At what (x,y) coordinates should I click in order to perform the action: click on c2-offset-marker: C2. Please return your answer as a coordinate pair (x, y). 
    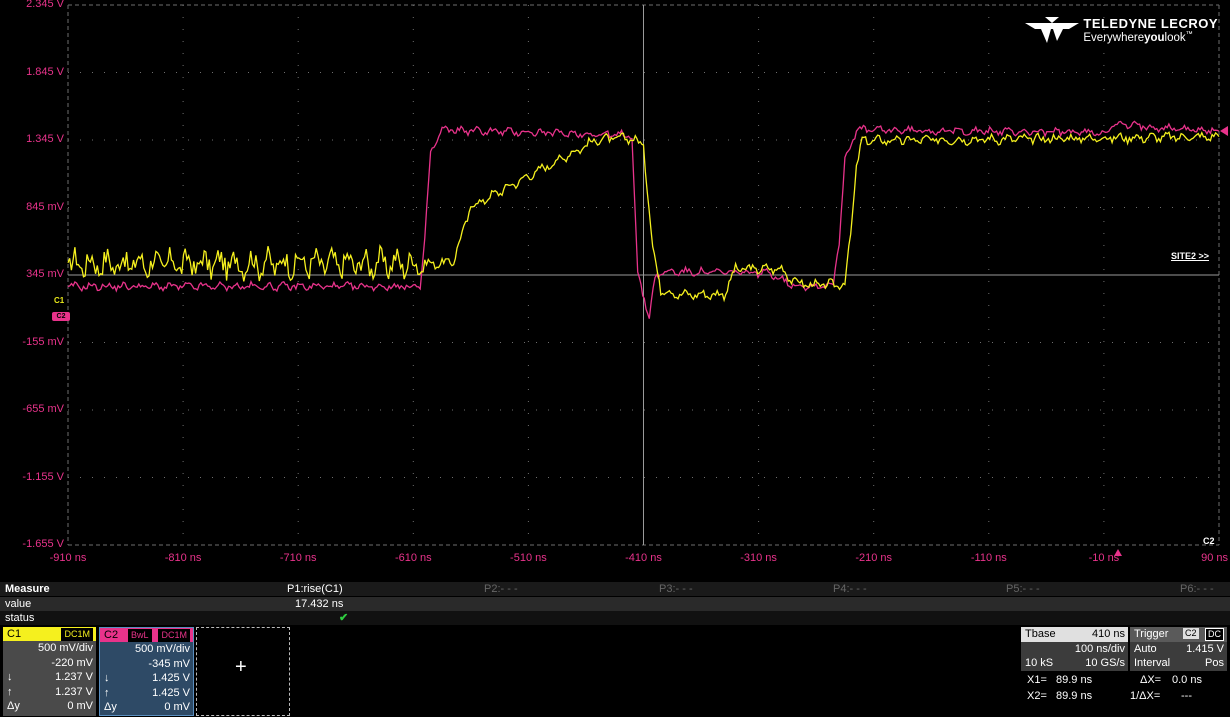
    Looking at the image, I should click on (61, 316).